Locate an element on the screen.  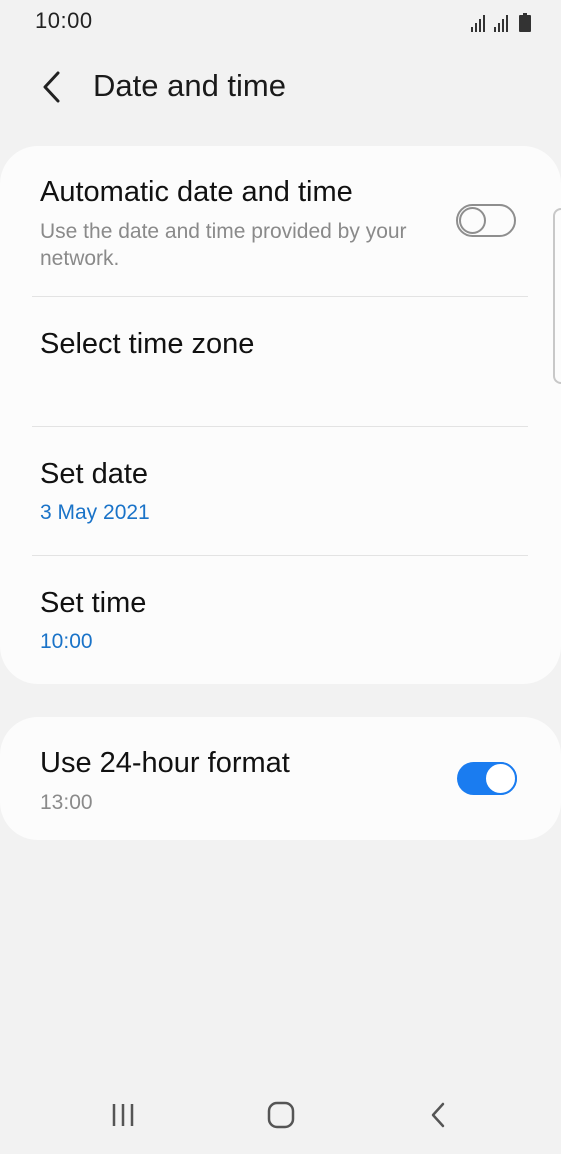
nav-back-button is located at coordinates (438, 1115).